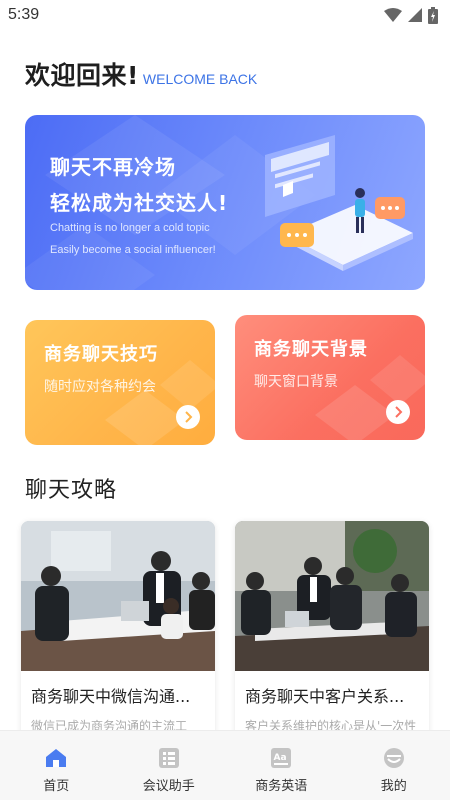 The image size is (450, 800). What do you see at coordinates (225, 15) in the screenshot?
I see `status-bar: 5:39` at bounding box center [225, 15].